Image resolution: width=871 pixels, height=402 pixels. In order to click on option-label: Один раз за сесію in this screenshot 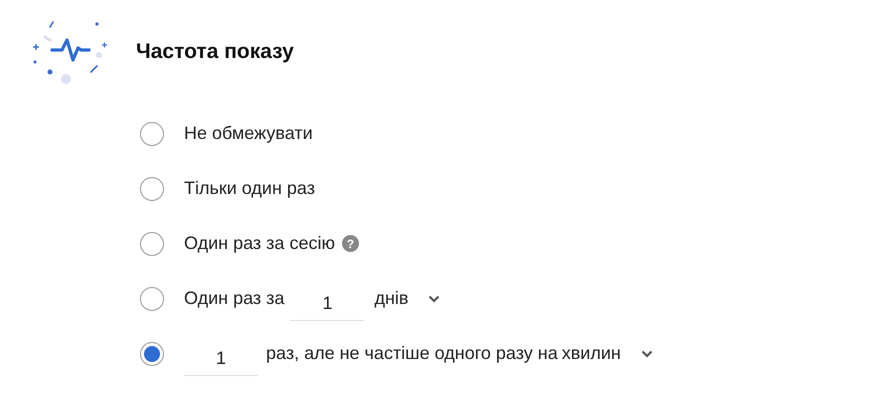, I will do `click(259, 243)`.